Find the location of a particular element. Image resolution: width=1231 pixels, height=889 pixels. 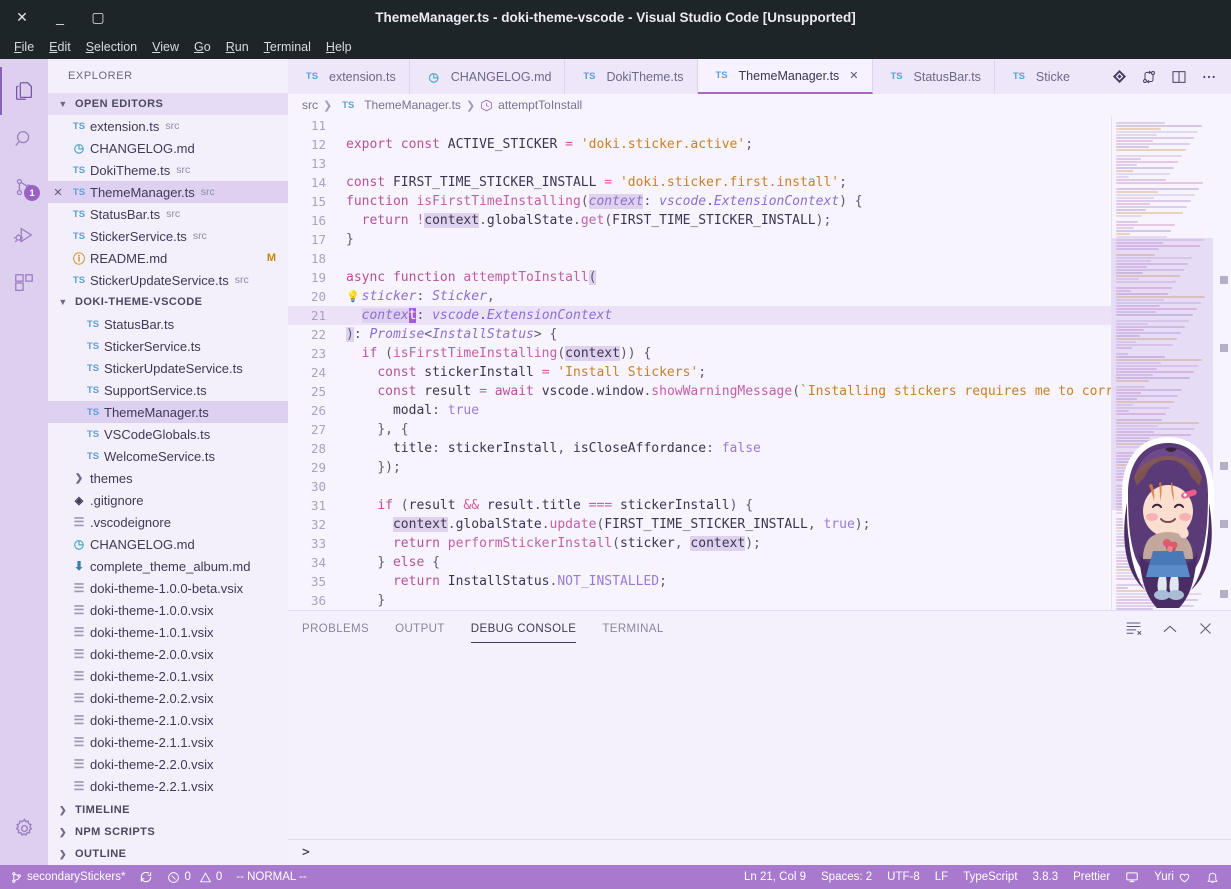

status-vim-mode: -- NORMAL -- is located at coordinates (271, 877).